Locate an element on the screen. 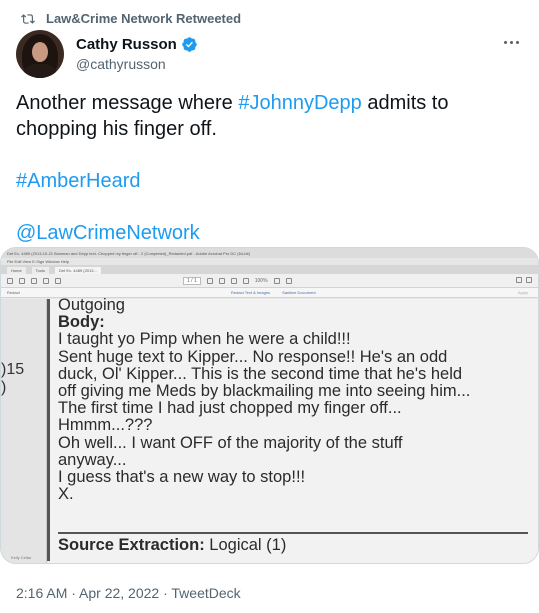  redact-label: Redact is located at coordinates (13, 292).